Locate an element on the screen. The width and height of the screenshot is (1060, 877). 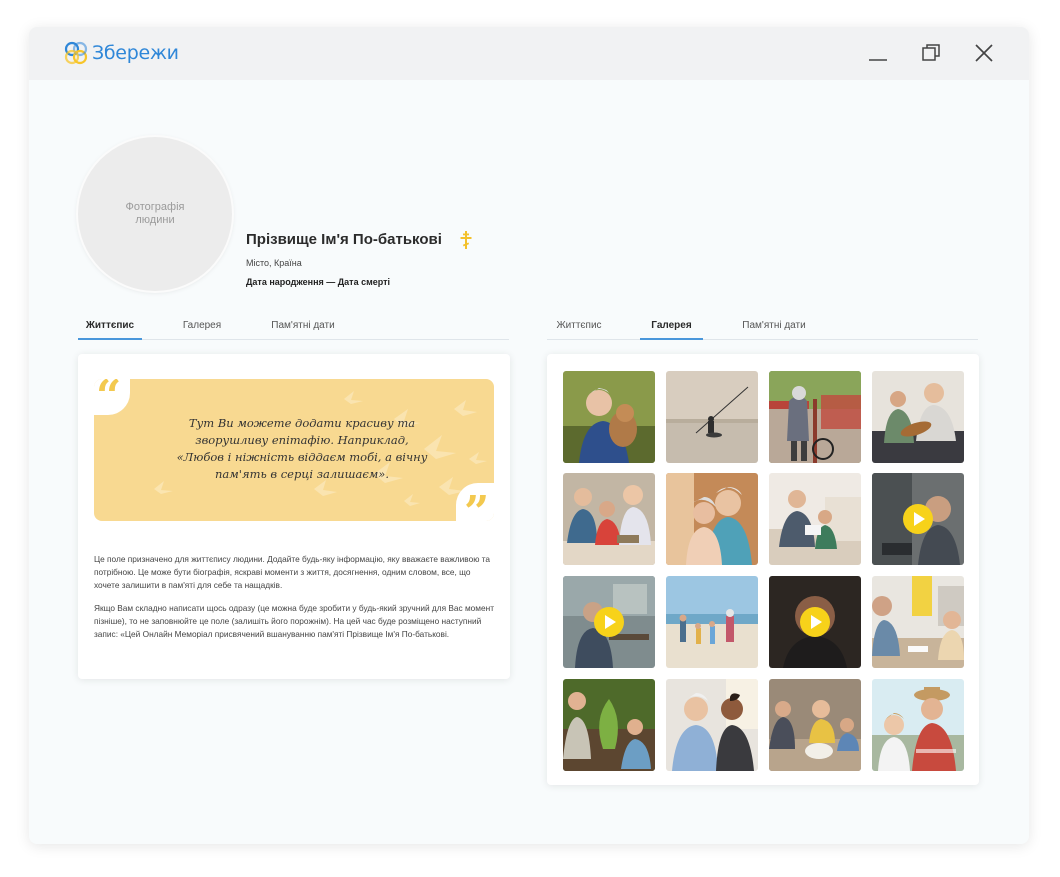
profile-photo-label: Фотографія людини is located at coordinates (155, 213).